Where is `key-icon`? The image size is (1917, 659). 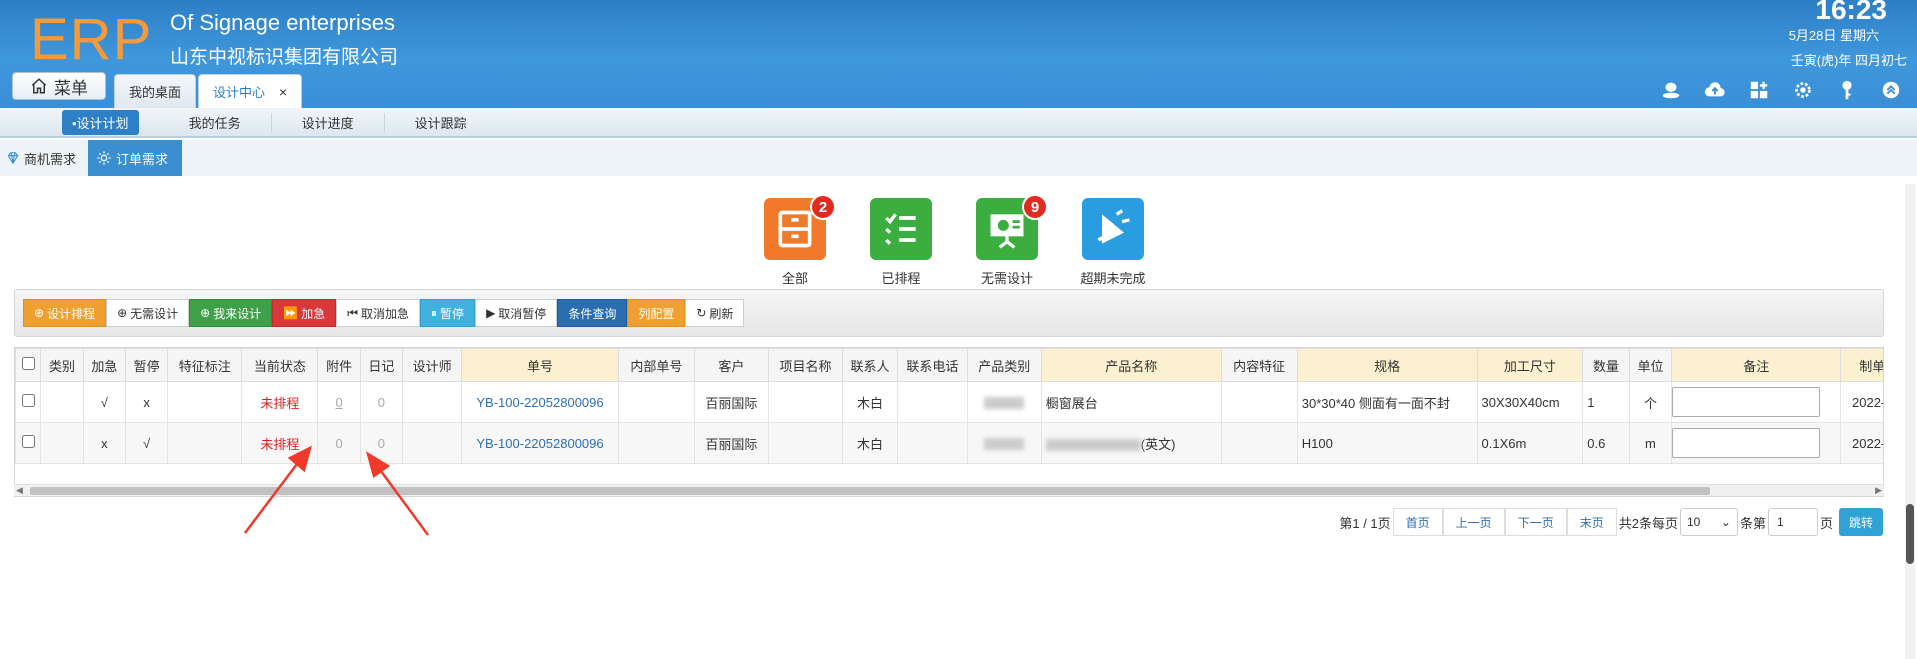 key-icon is located at coordinates (1847, 90).